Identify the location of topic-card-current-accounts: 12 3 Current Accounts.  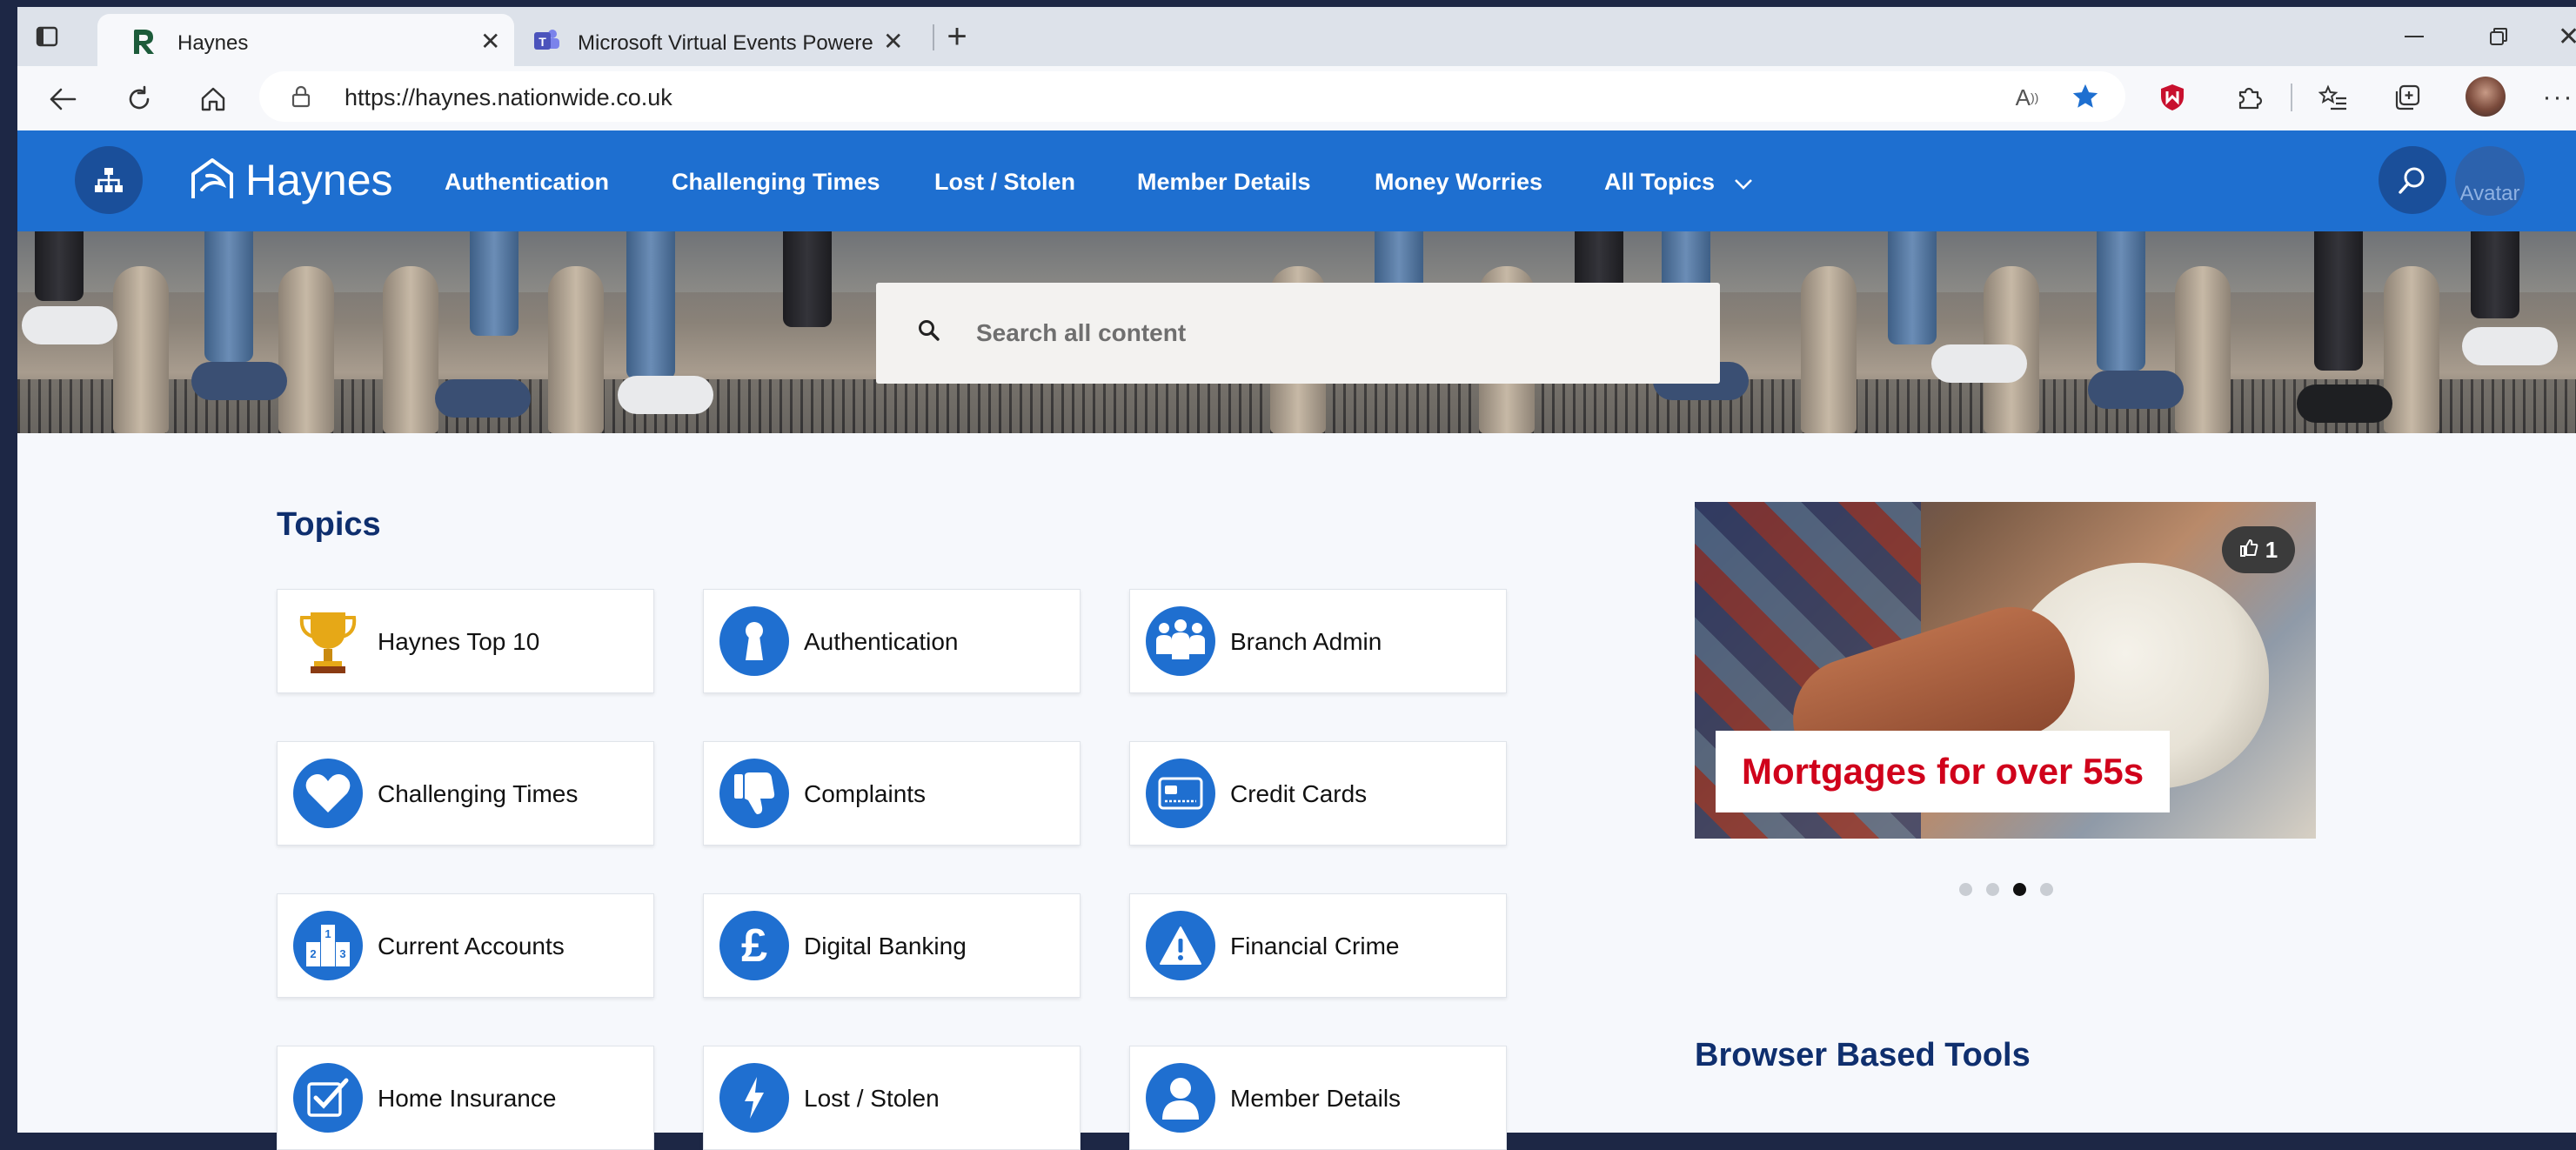
(466, 945).